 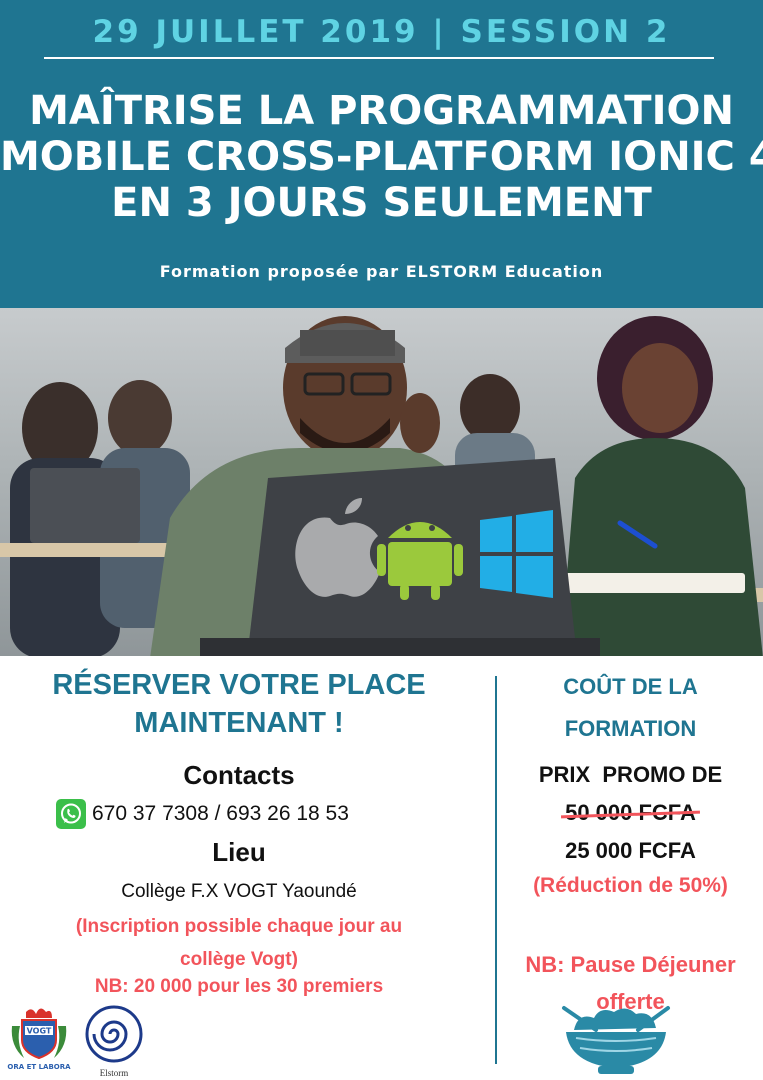 What do you see at coordinates (660, 388) in the screenshot?
I see `right-student-face` at bounding box center [660, 388].